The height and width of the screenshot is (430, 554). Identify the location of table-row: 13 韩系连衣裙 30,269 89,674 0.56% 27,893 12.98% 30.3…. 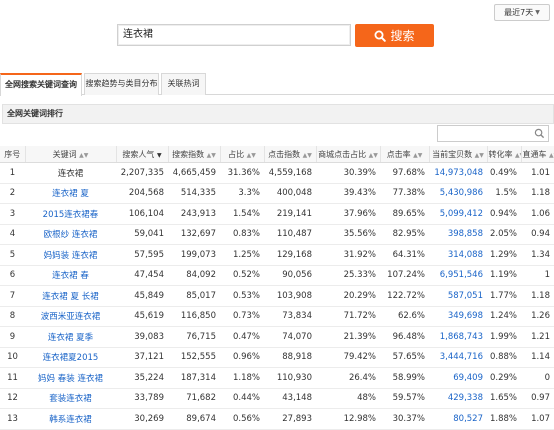
(277, 419).